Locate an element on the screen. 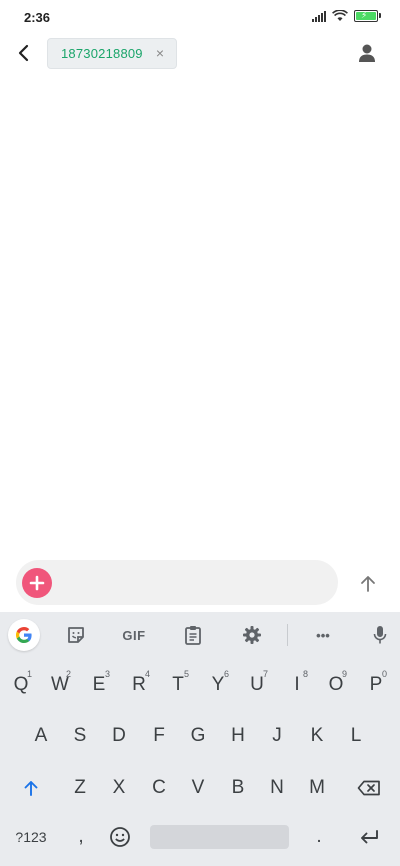 This screenshot has width=400, height=866. signal-icon is located at coordinates (319, 16).